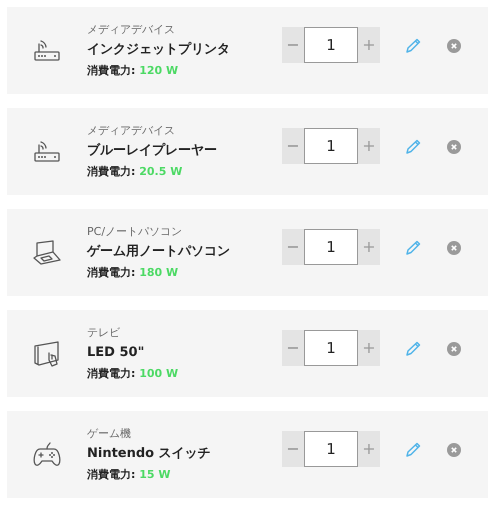 The width and height of the screenshot is (495, 507). I want to click on device-name: Nintendo スイッチ, so click(149, 453).